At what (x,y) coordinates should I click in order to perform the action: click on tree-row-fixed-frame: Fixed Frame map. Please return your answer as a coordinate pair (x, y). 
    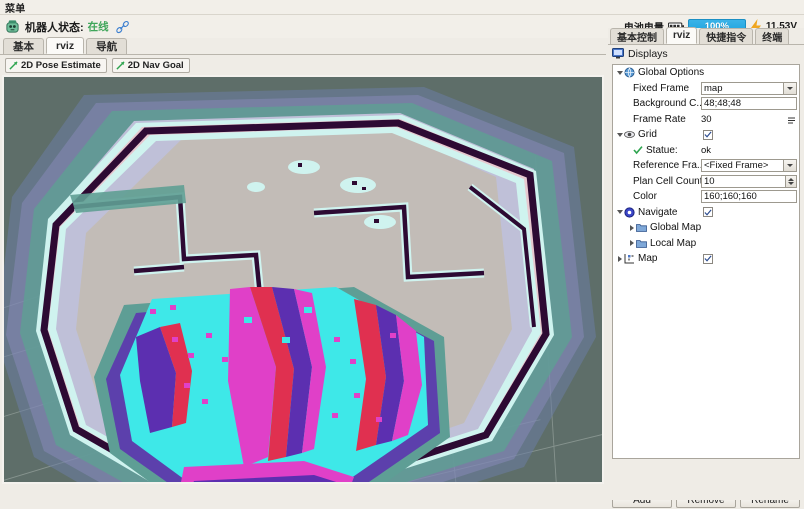
    Looking at the image, I should click on (706, 89).